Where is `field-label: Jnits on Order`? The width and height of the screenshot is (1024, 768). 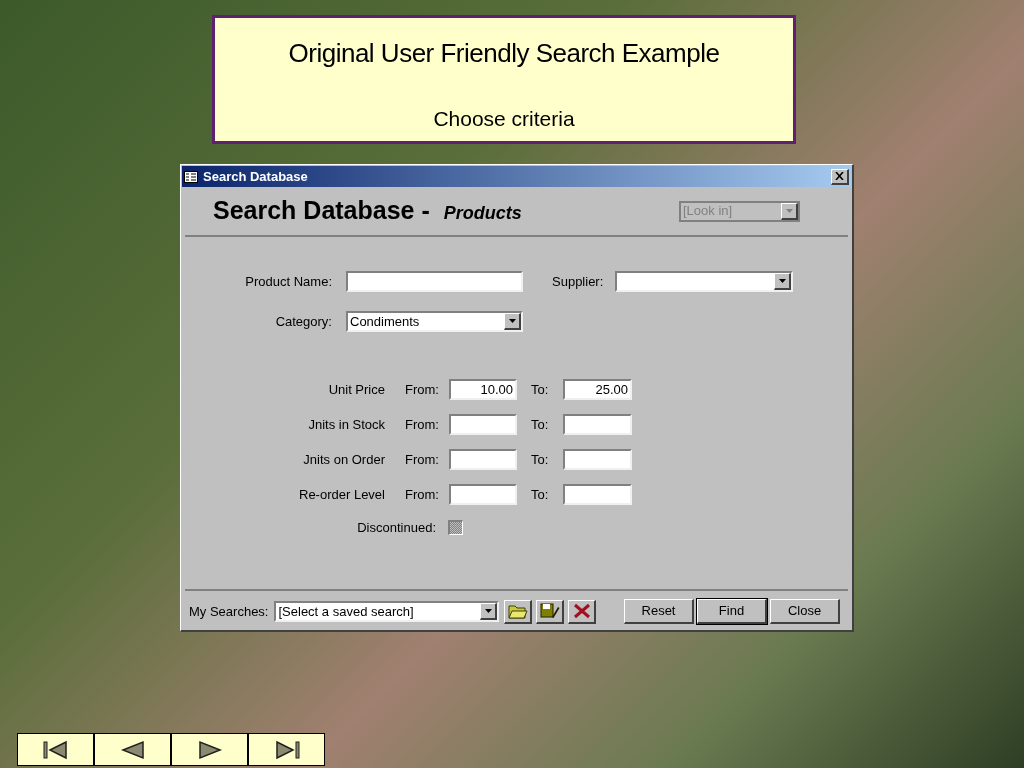
field-label: Jnits on Order is located at coordinates (343, 459).